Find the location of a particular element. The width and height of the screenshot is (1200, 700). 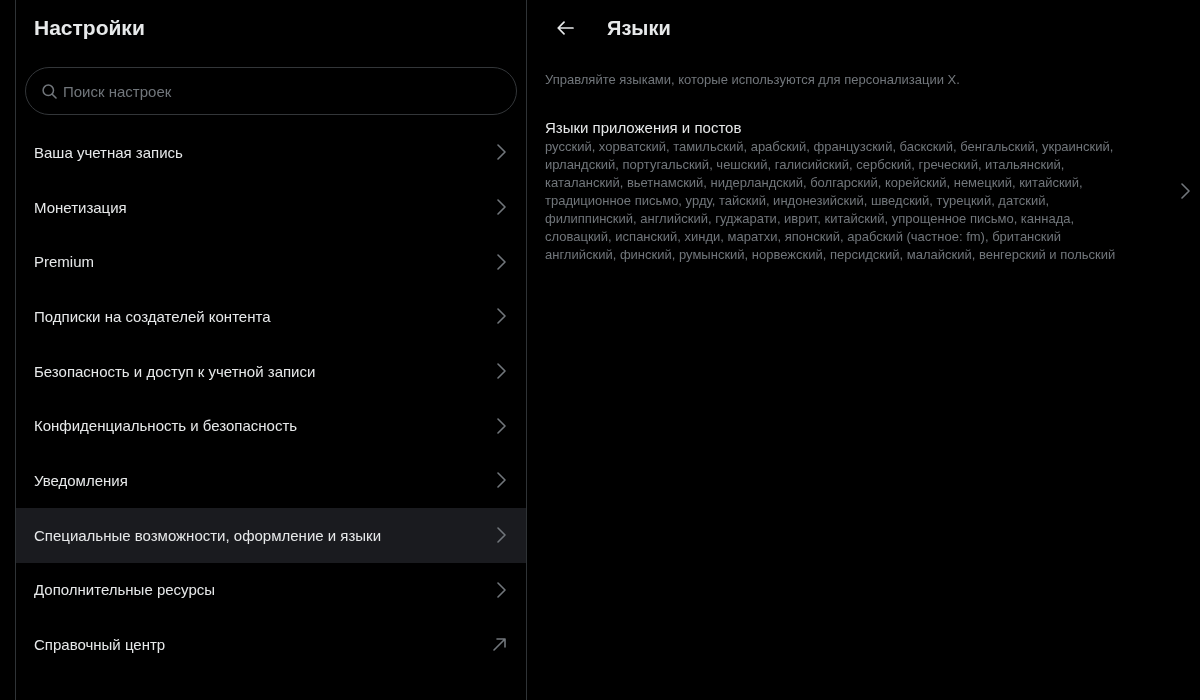

search-field: Поиск настроек is located at coordinates (271, 91).